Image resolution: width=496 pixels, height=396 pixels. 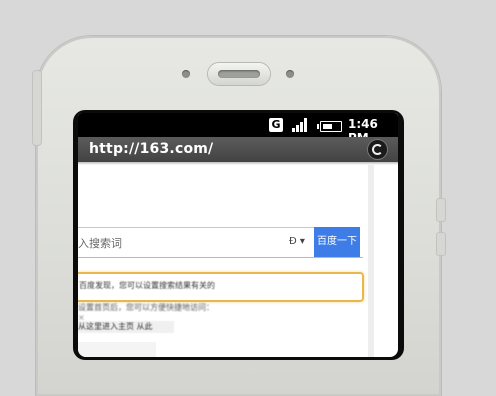 What do you see at coordinates (196, 242) in the screenshot?
I see `search-input: 入搜索词 Ð ▾` at bounding box center [196, 242].